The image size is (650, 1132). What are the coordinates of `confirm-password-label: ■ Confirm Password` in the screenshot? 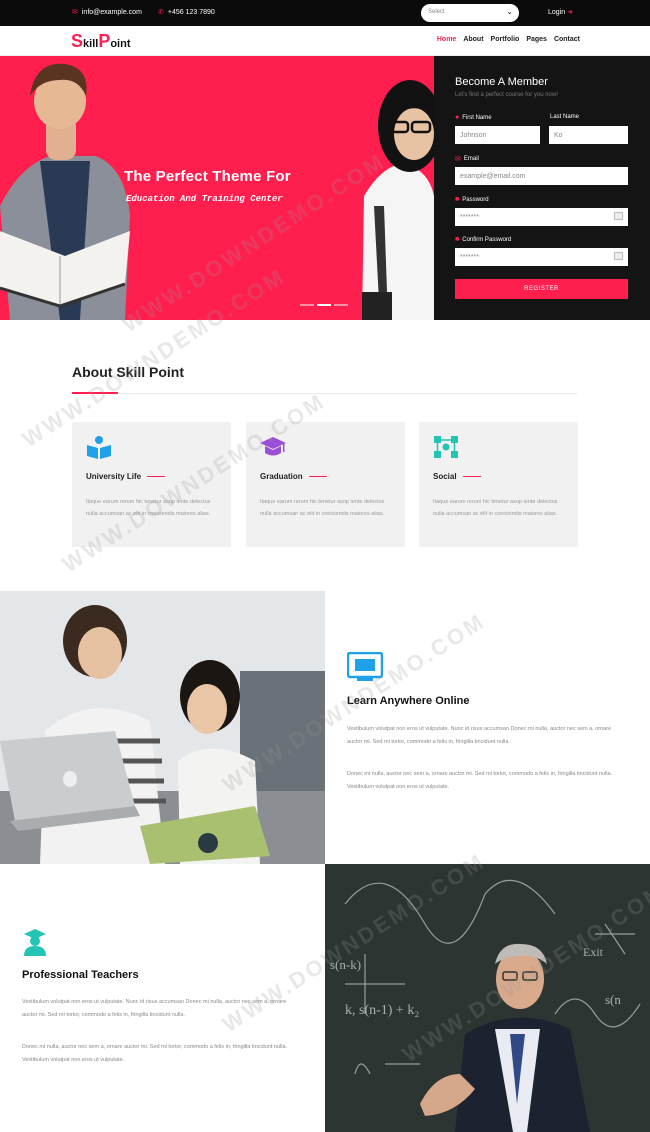 It's located at (483, 239).